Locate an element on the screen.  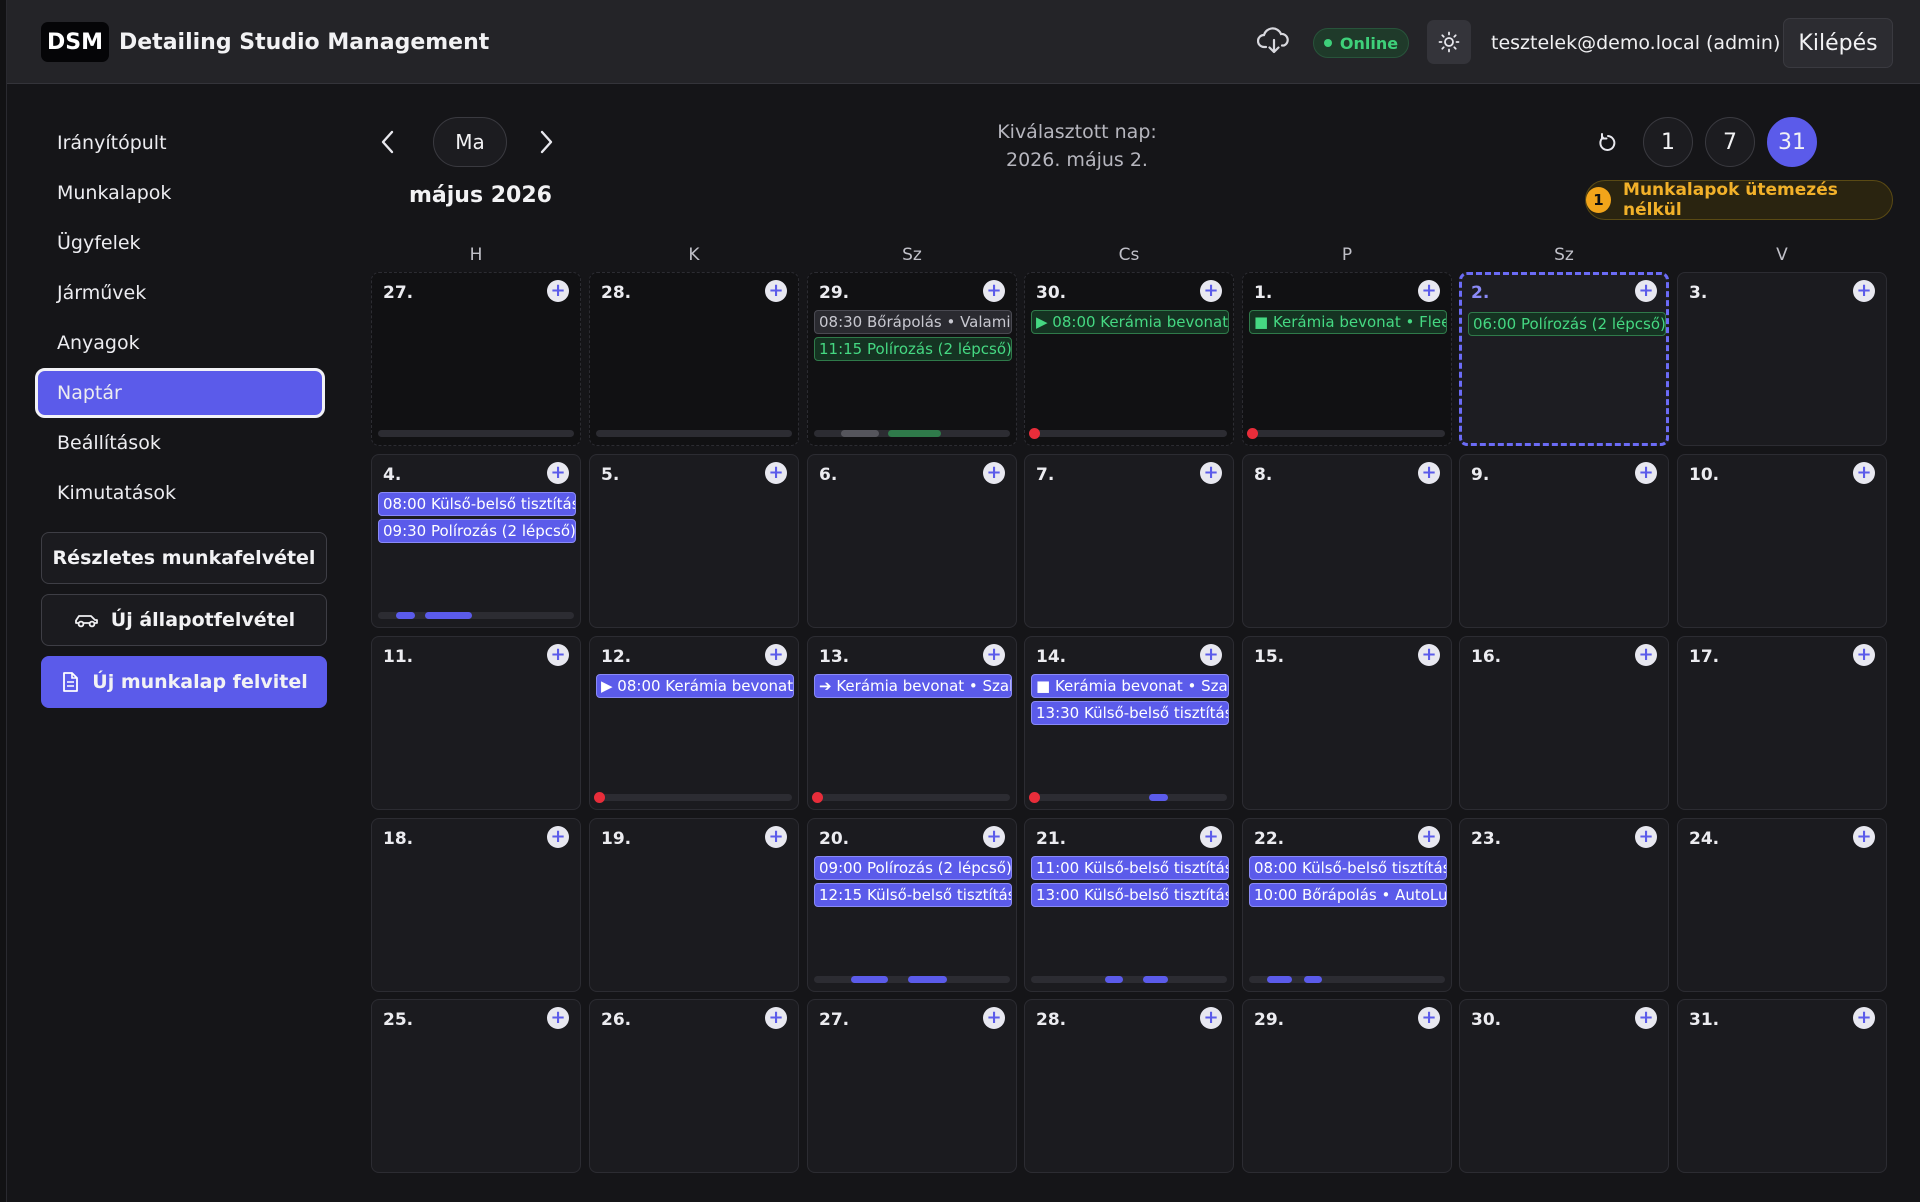
calendar-event: ■ Kerámia bevonat • Szab is located at coordinates (1130, 686).